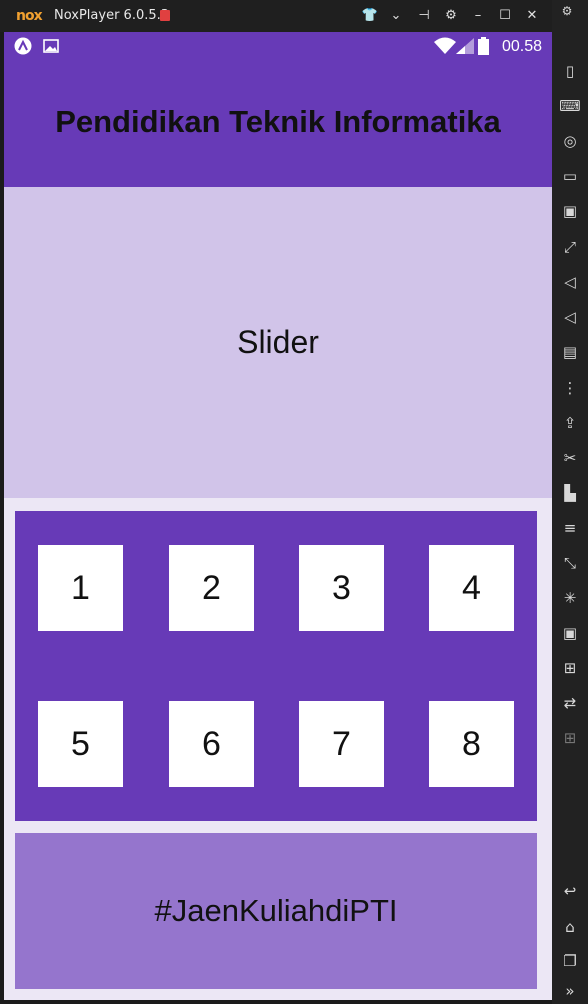 This screenshot has width=588, height=1004. Describe the element at coordinates (396, 16) in the screenshot. I see `chevron-down-icon: ⌄` at that location.